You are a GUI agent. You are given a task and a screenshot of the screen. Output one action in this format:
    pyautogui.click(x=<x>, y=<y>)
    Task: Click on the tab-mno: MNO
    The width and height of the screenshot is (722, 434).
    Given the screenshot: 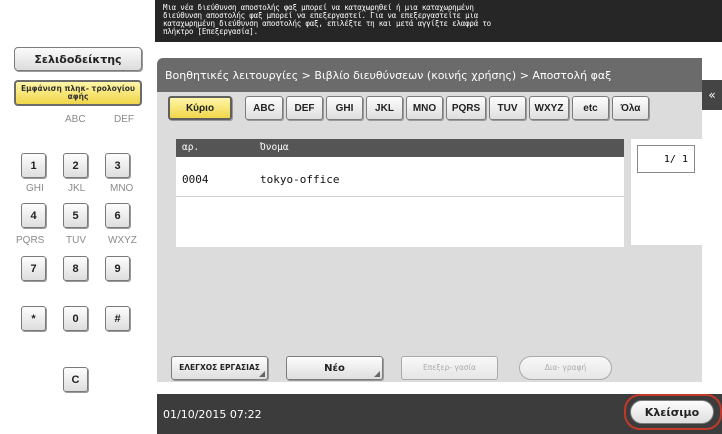 What is the action you would take?
    pyautogui.click(x=424, y=108)
    